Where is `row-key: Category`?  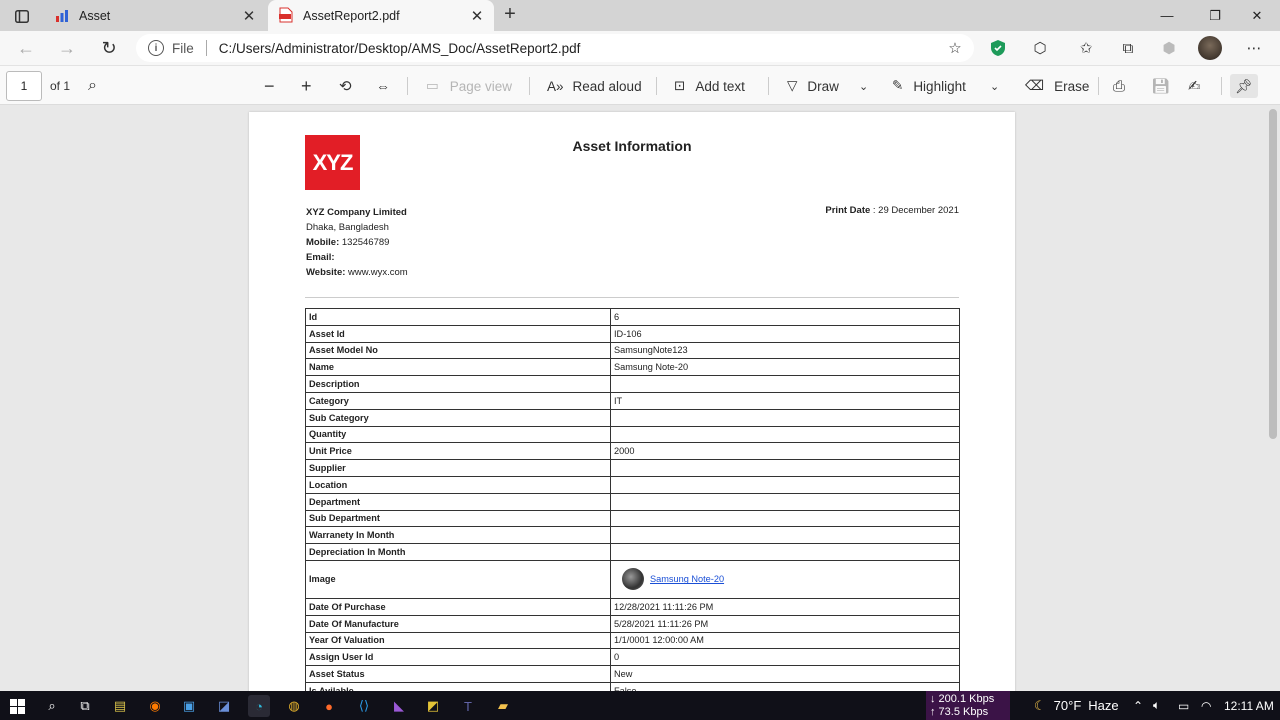 row-key: Category is located at coordinates (458, 400).